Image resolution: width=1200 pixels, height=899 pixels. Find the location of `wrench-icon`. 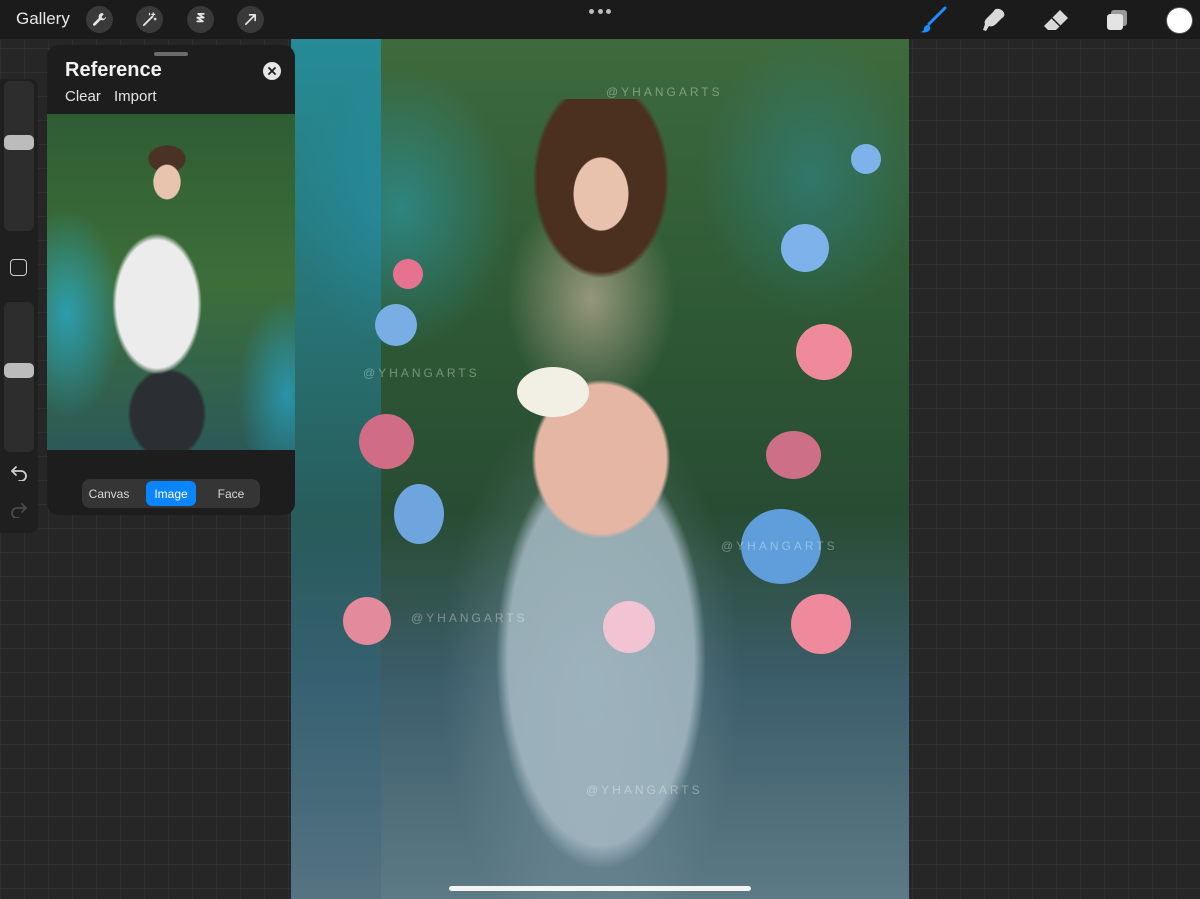

wrench-icon is located at coordinates (99, 19).